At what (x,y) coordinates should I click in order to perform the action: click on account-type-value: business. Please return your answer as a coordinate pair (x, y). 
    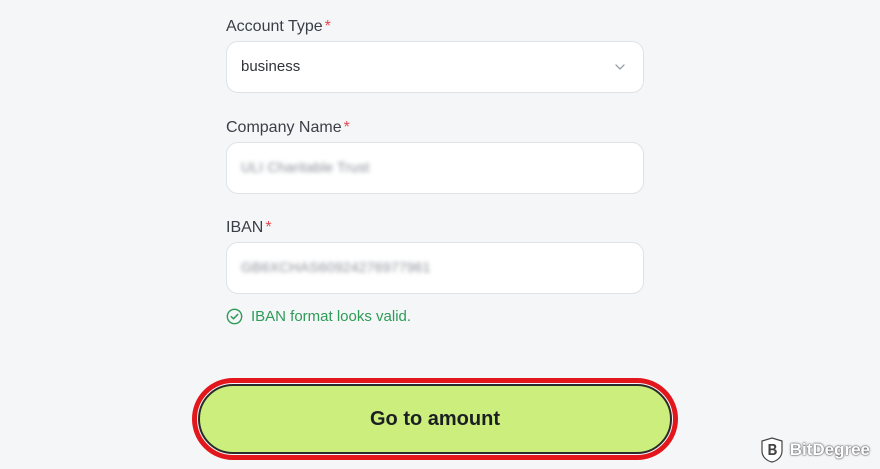
    Looking at the image, I should click on (271, 66).